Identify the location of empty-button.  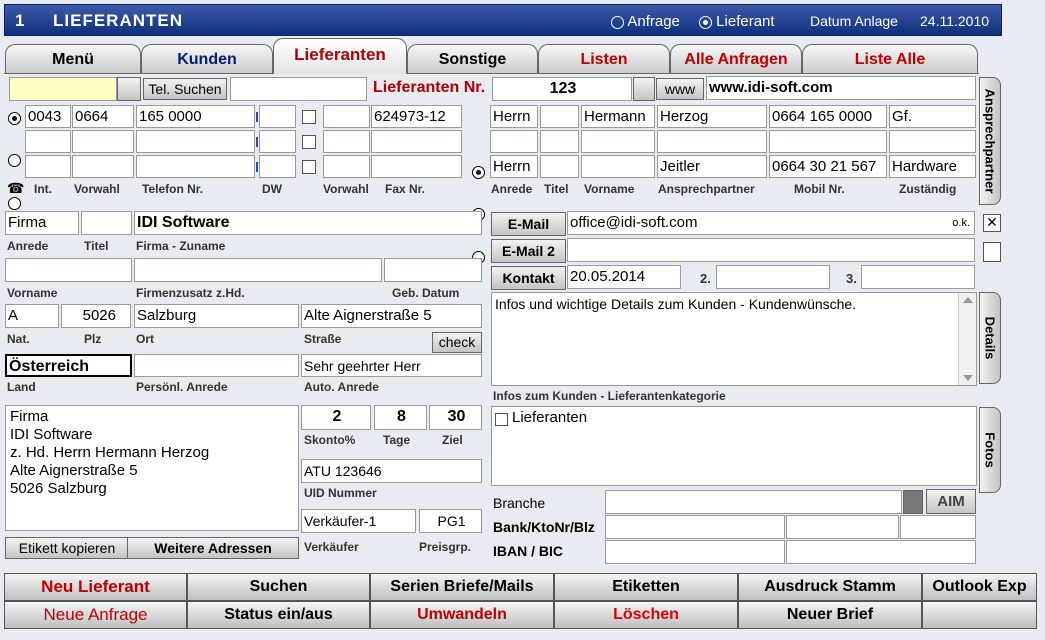
(979, 615).